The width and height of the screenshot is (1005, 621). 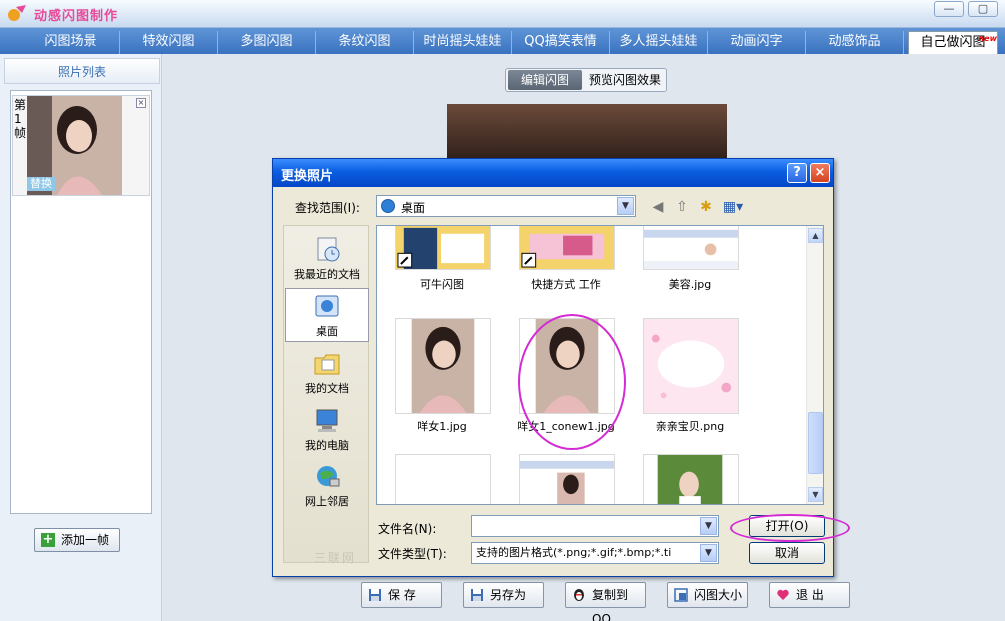 I want to click on view-menu-icon: ▦▾, so click(x=733, y=207).